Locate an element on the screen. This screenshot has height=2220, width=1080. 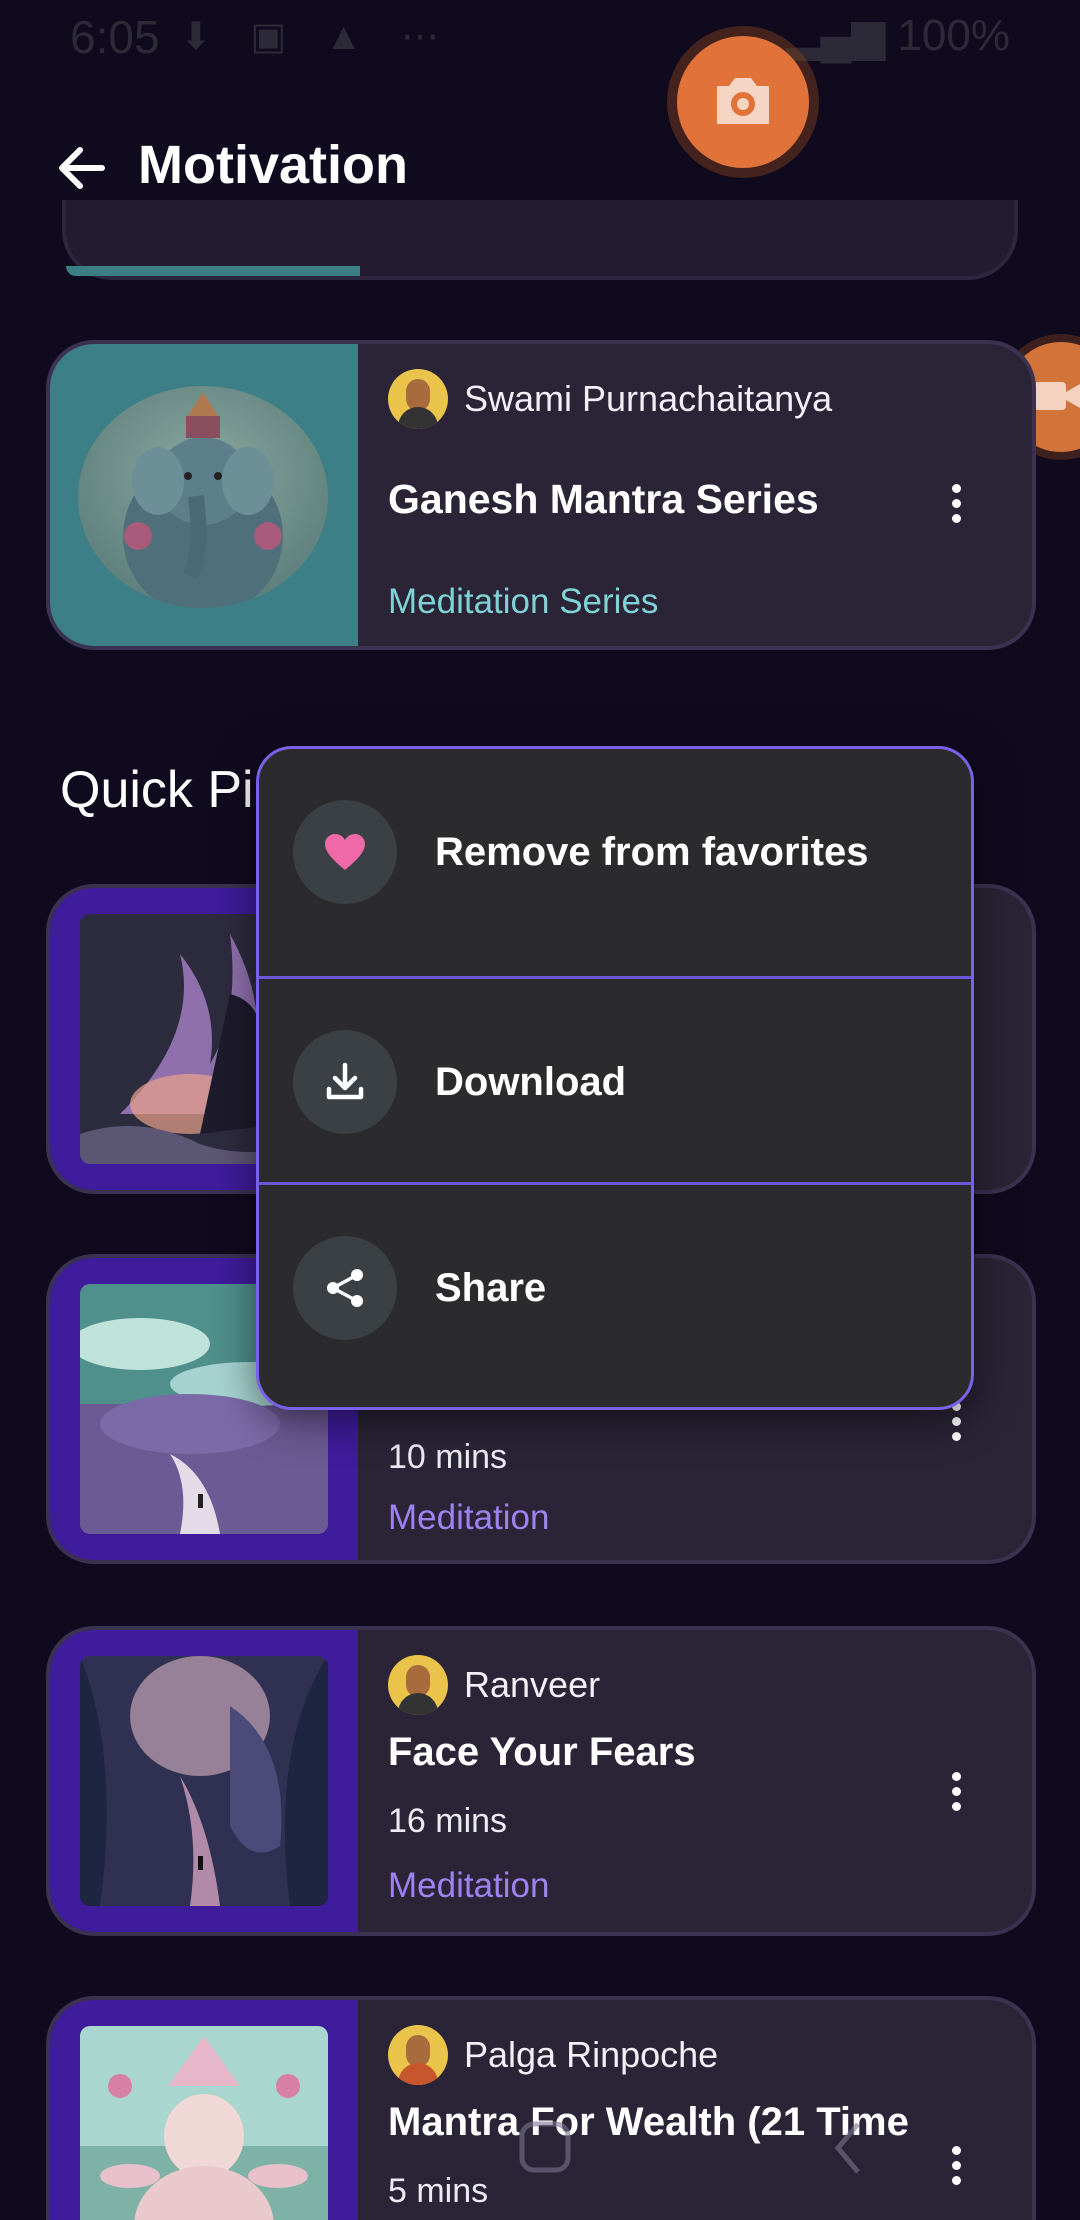
ganesh-thumbnail is located at coordinates (203, 497).